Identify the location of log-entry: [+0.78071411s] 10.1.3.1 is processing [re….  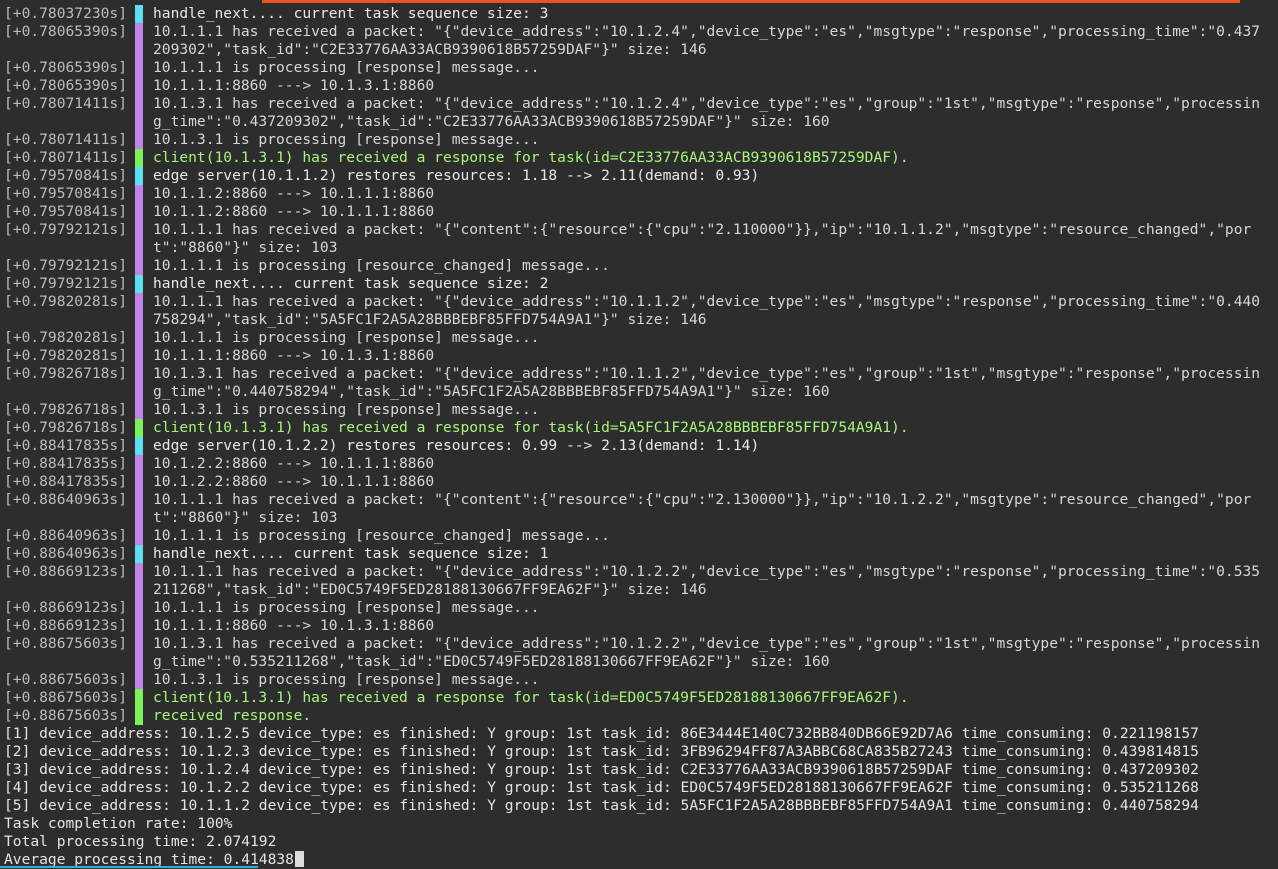
(639, 140).